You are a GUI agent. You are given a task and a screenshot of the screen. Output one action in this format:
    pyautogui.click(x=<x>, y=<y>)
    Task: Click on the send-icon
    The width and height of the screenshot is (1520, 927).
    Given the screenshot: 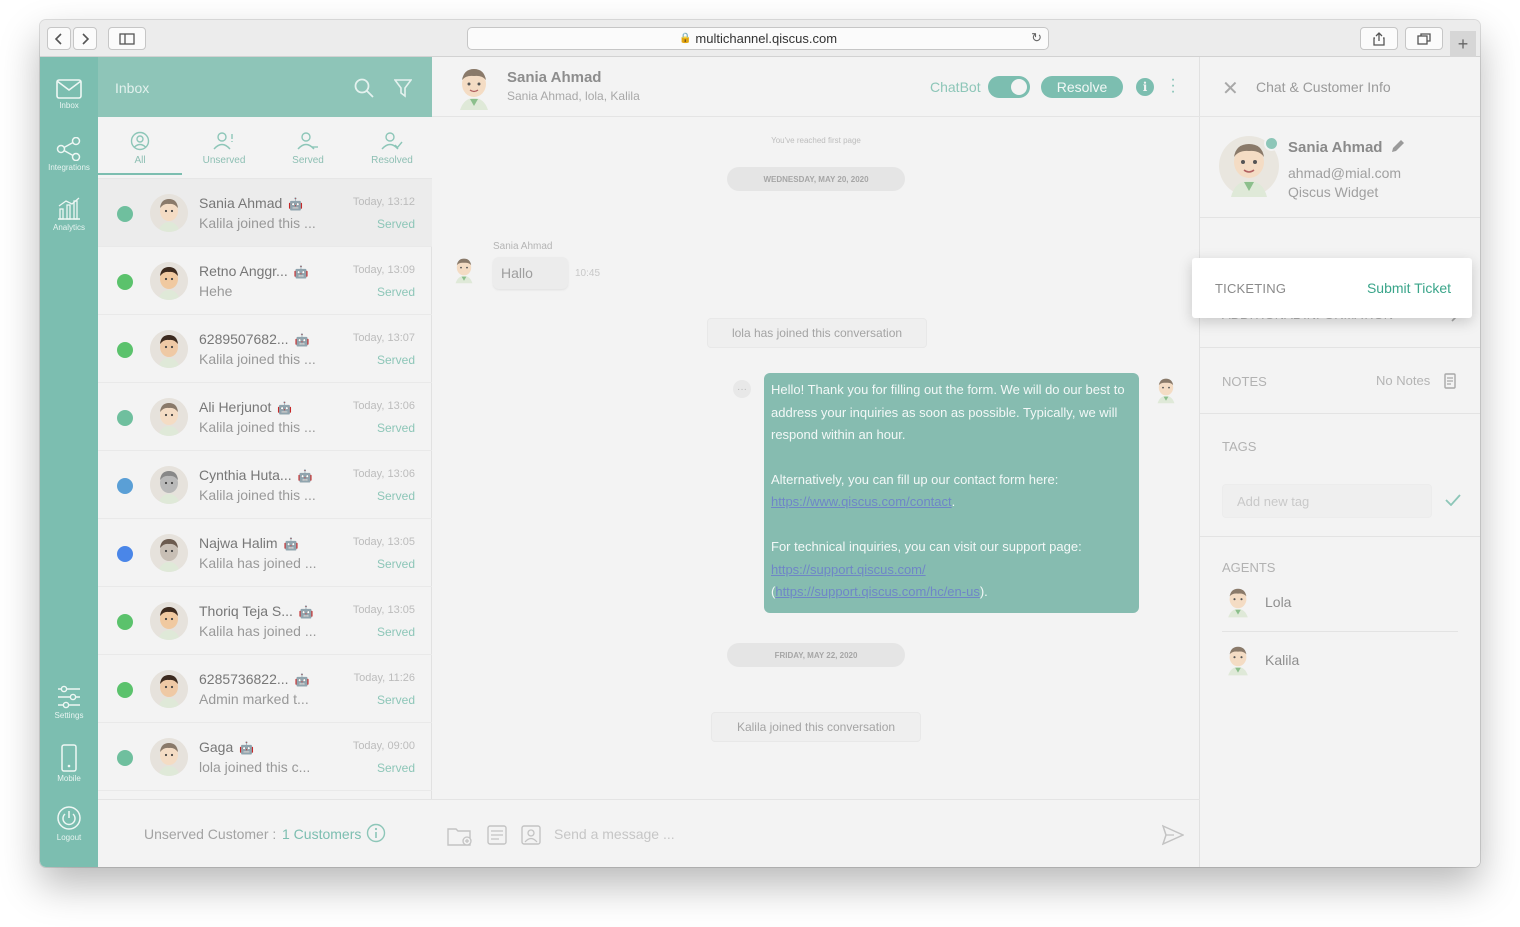 What is the action you would take?
    pyautogui.click(x=1173, y=835)
    